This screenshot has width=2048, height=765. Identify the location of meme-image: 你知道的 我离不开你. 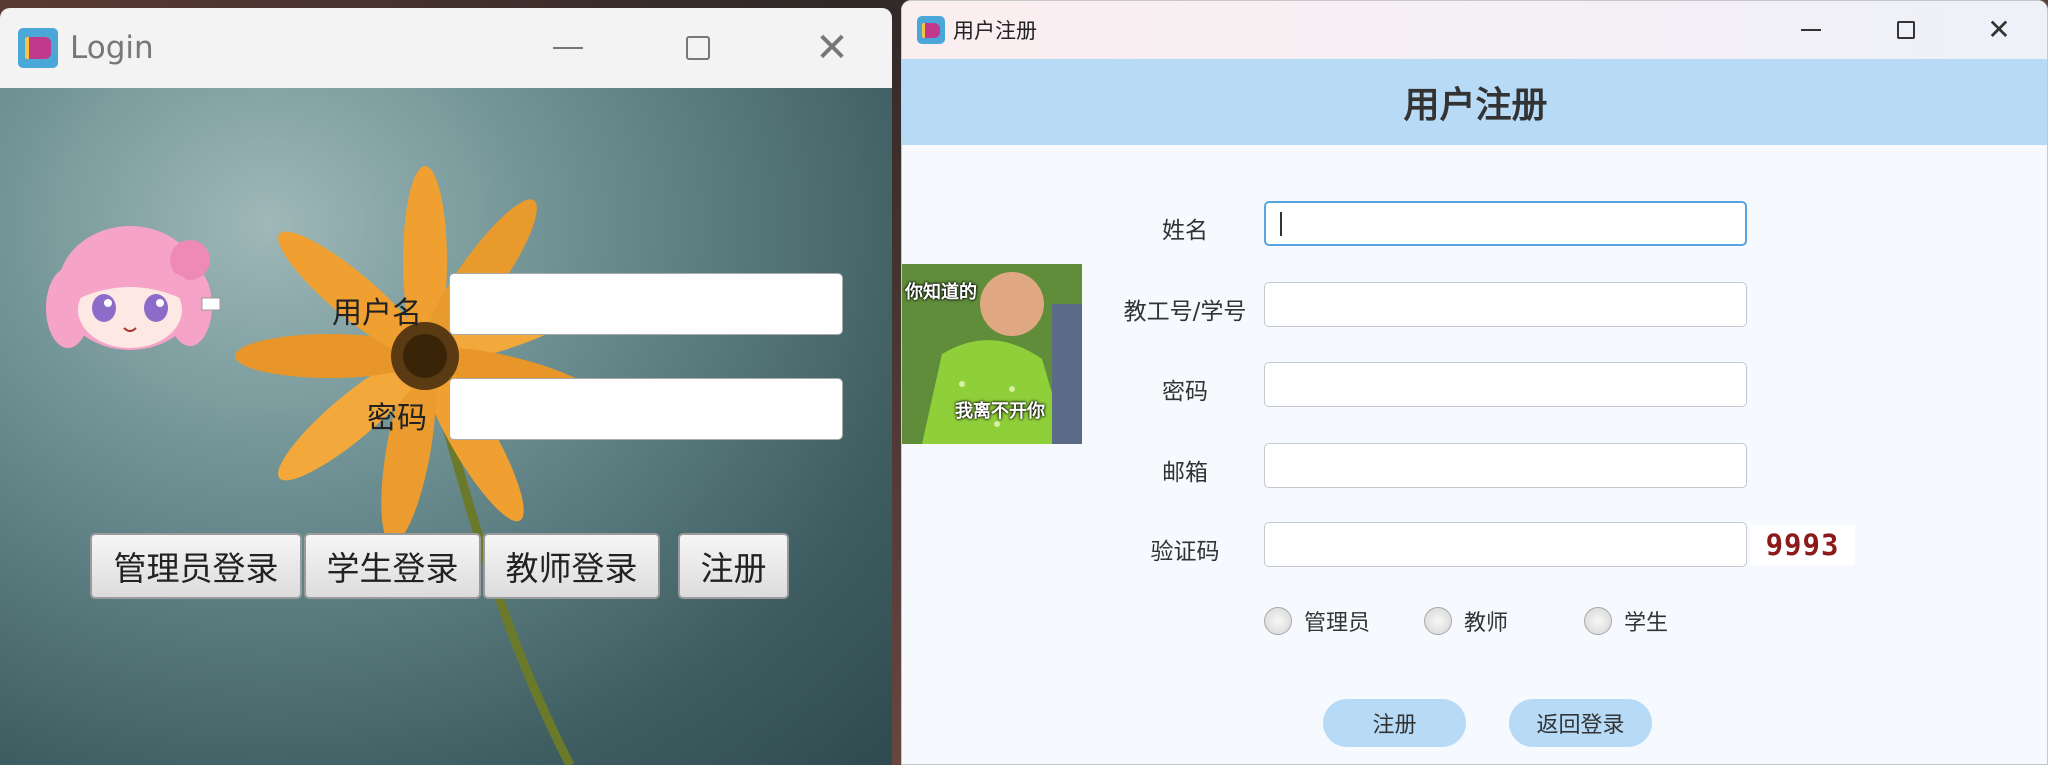
(992, 354).